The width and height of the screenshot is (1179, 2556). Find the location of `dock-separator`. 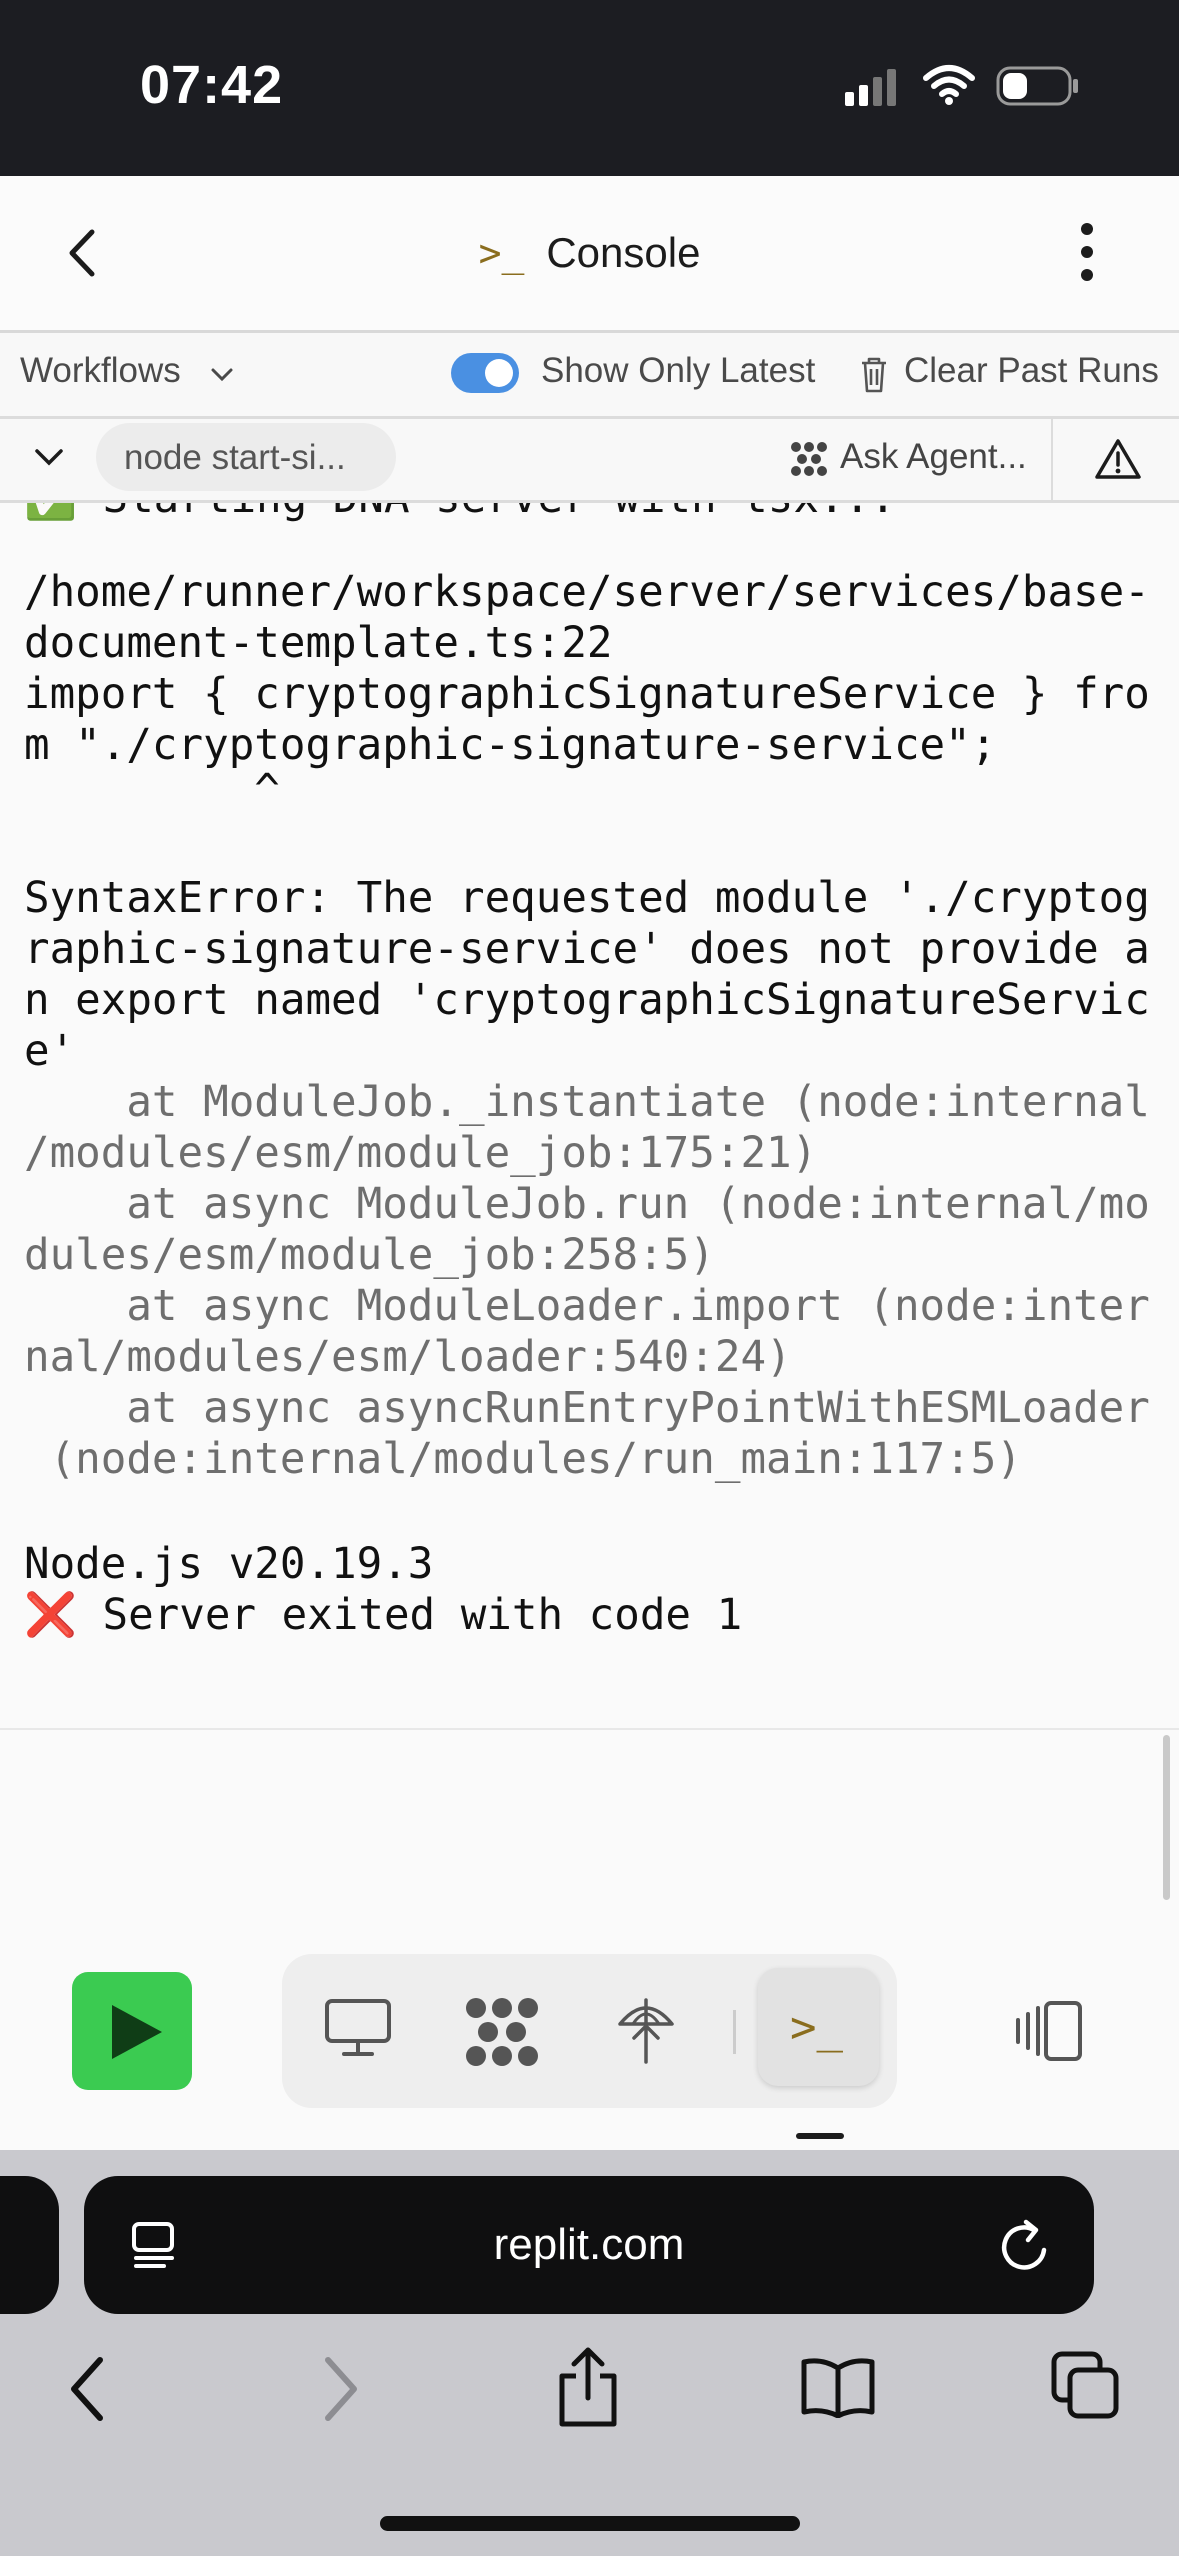

dock-separator is located at coordinates (734, 2032).